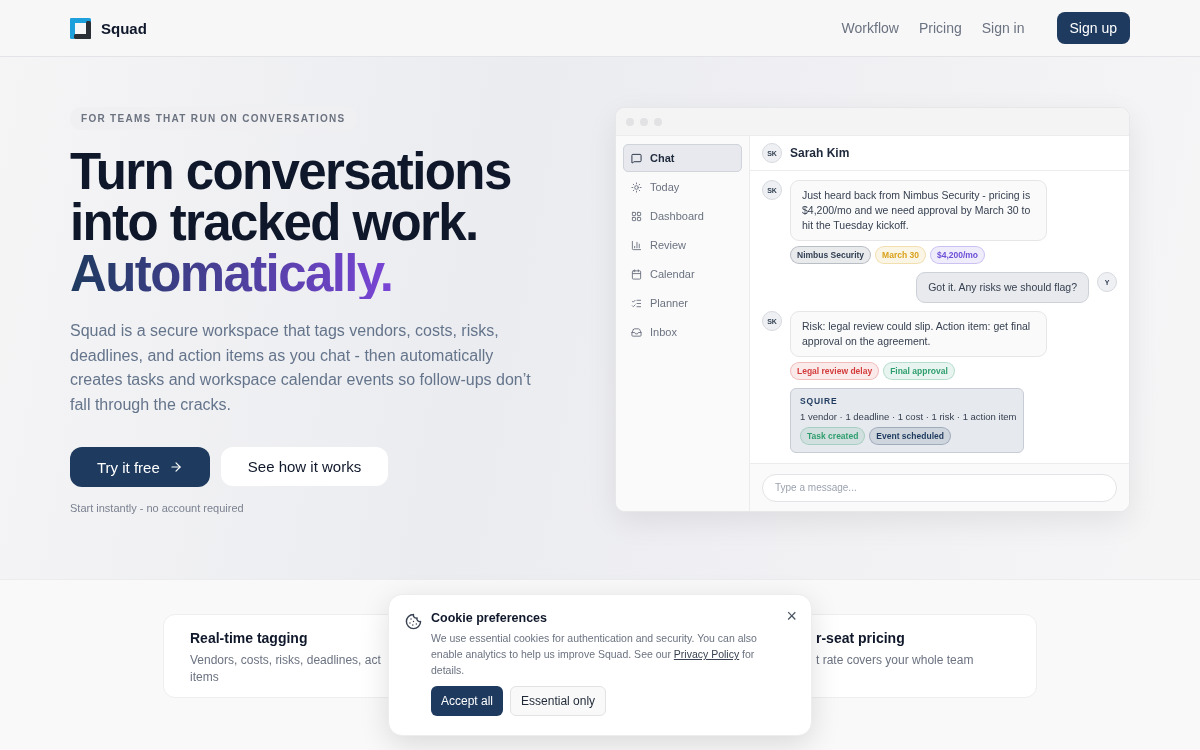 The image size is (1200, 750). I want to click on sidebar-item: Inbox, so click(682, 332).